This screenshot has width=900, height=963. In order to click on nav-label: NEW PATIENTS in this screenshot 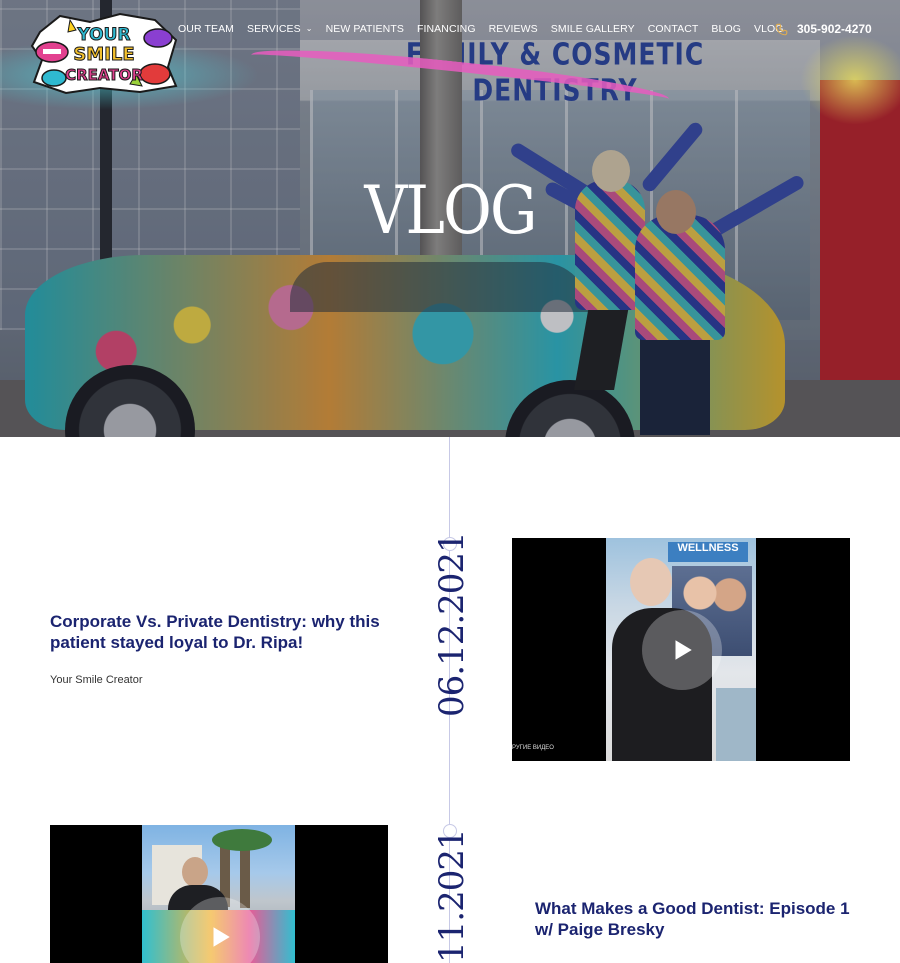, I will do `click(364, 29)`.